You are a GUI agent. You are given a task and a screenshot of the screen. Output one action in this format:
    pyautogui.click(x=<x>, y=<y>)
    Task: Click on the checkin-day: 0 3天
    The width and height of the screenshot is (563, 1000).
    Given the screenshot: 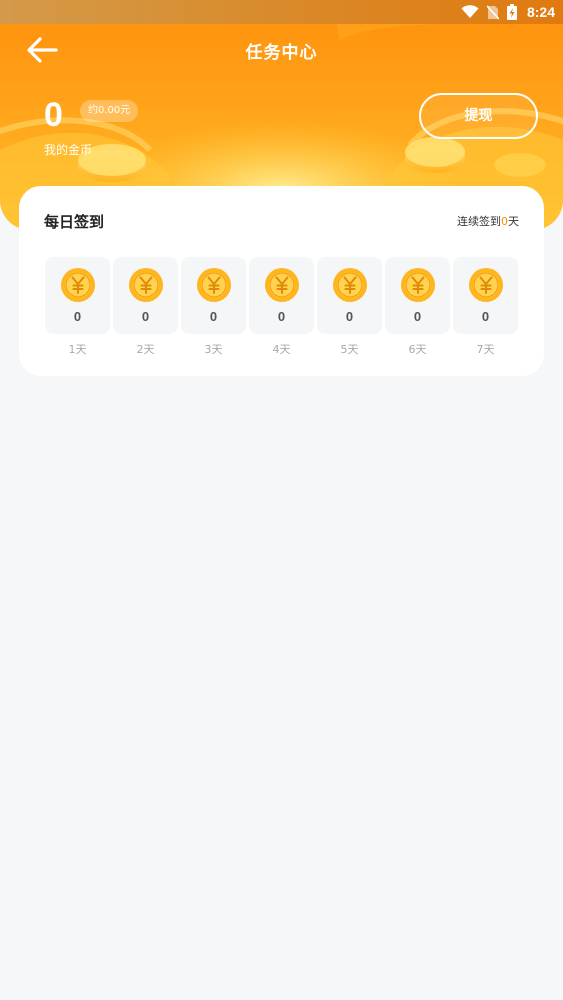 What is the action you would take?
    pyautogui.click(x=213, y=307)
    